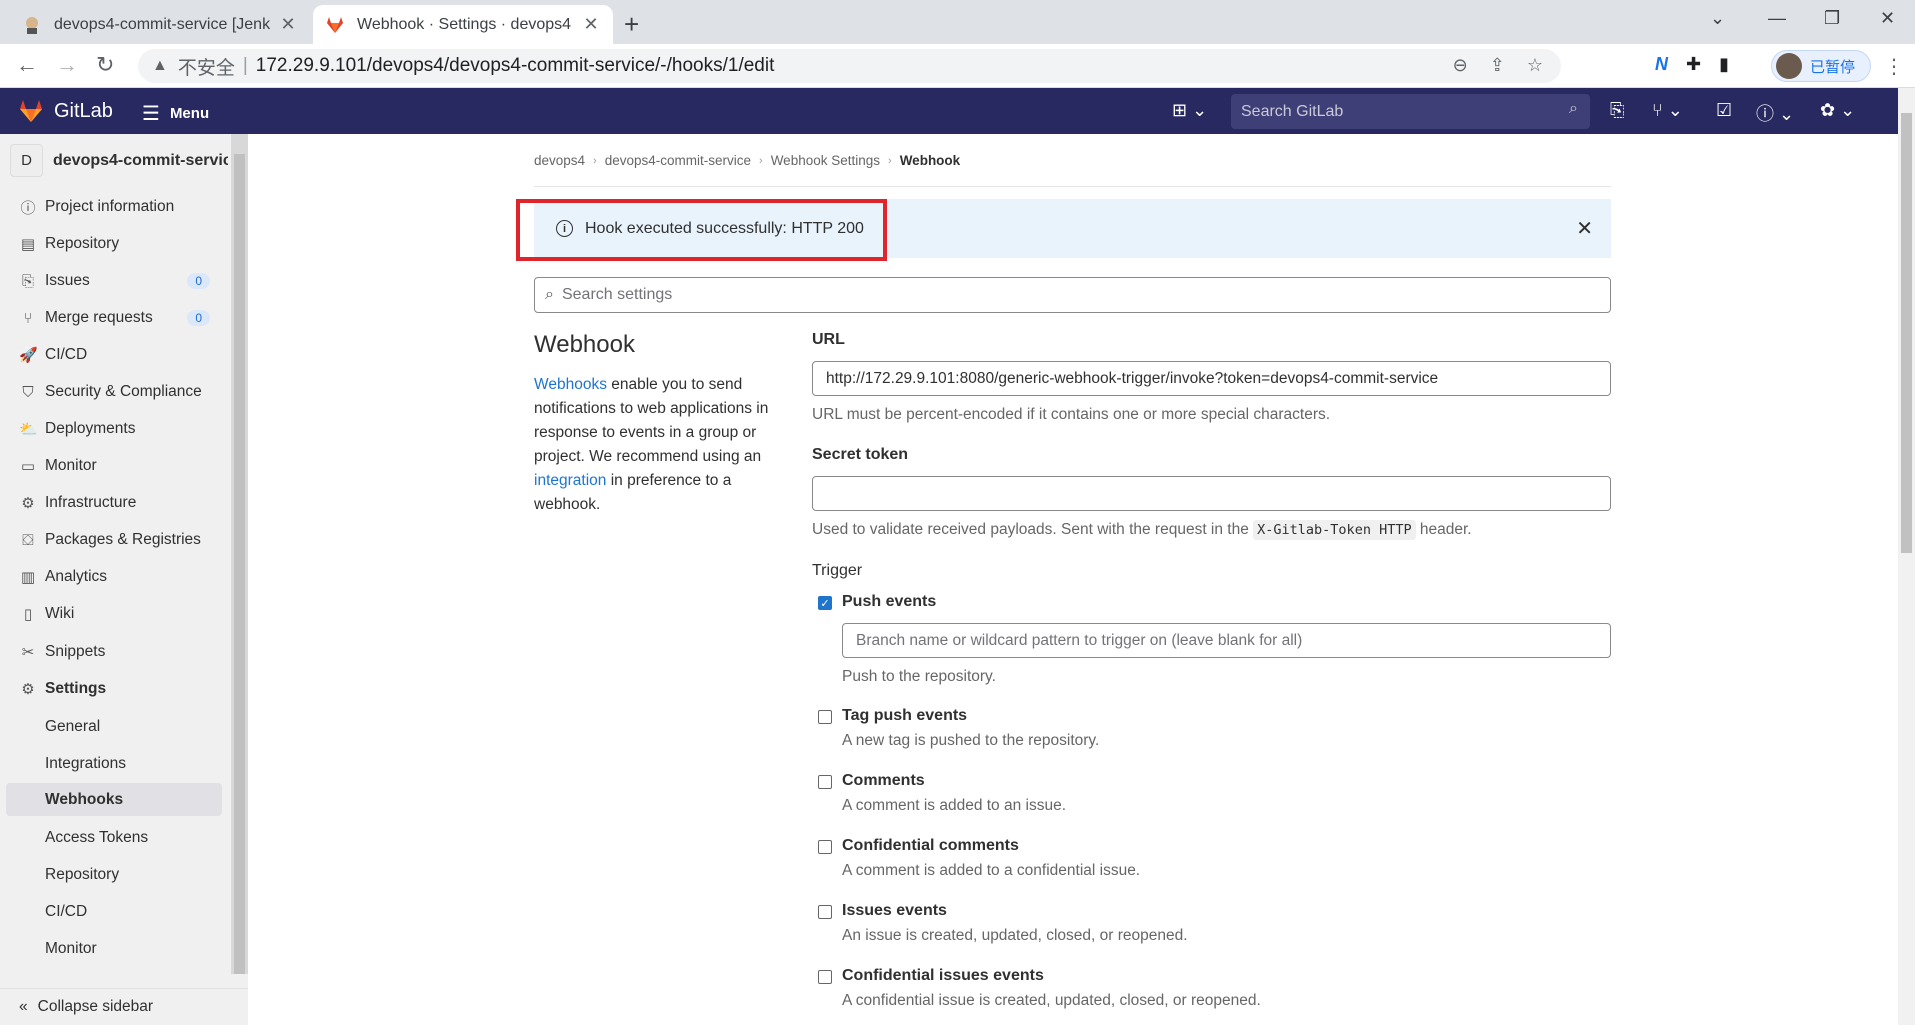  I want to click on window-close-icon: ✕, so click(1887, 18).